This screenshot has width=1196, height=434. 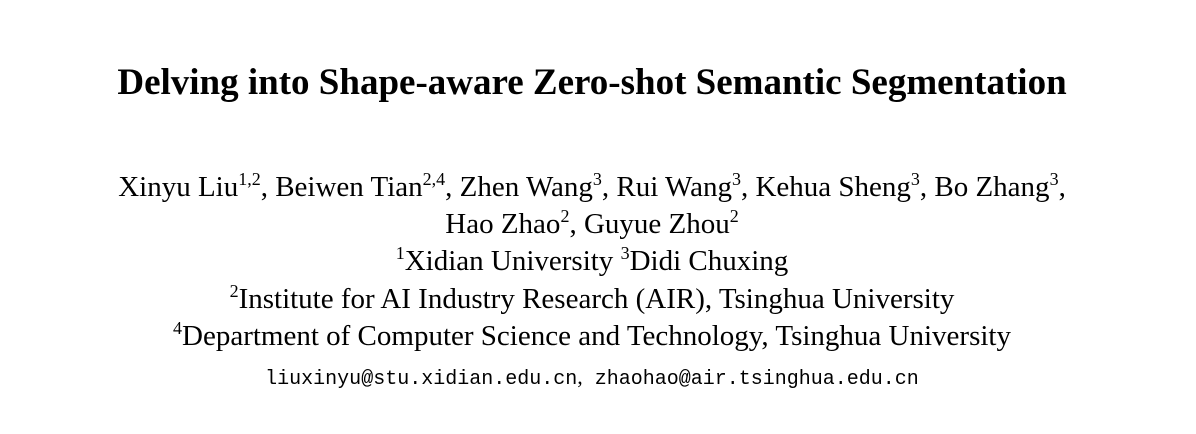 What do you see at coordinates (249, 179) in the screenshot?
I see `author-affiliation-mark: 1,2` at bounding box center [249, 179].